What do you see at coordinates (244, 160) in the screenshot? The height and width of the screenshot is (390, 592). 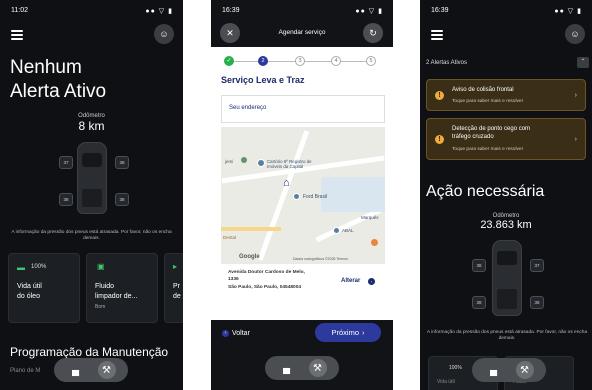 I see `poi-pin-icon` at bounding box center [244, 160].